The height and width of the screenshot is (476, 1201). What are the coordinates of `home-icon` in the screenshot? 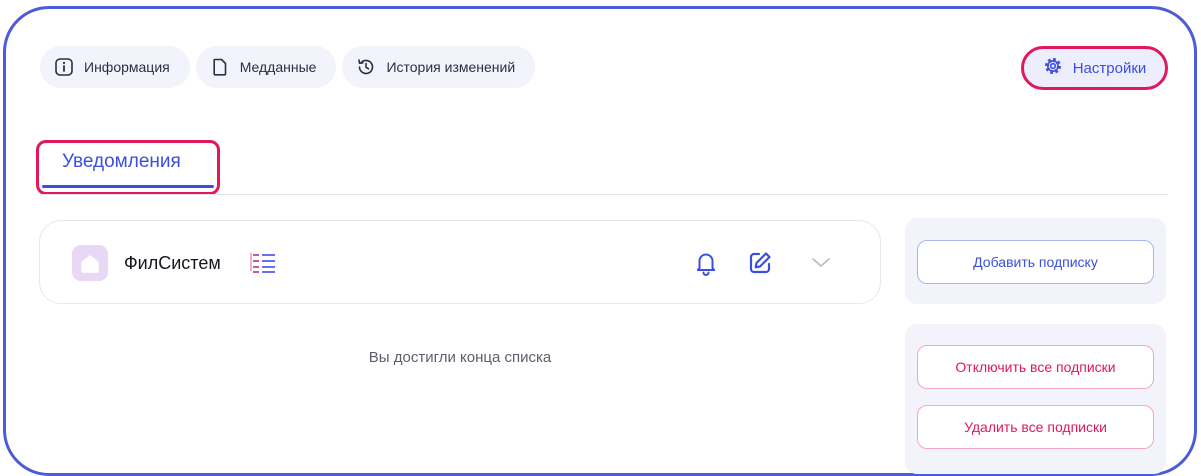 It's located at (90, 263).